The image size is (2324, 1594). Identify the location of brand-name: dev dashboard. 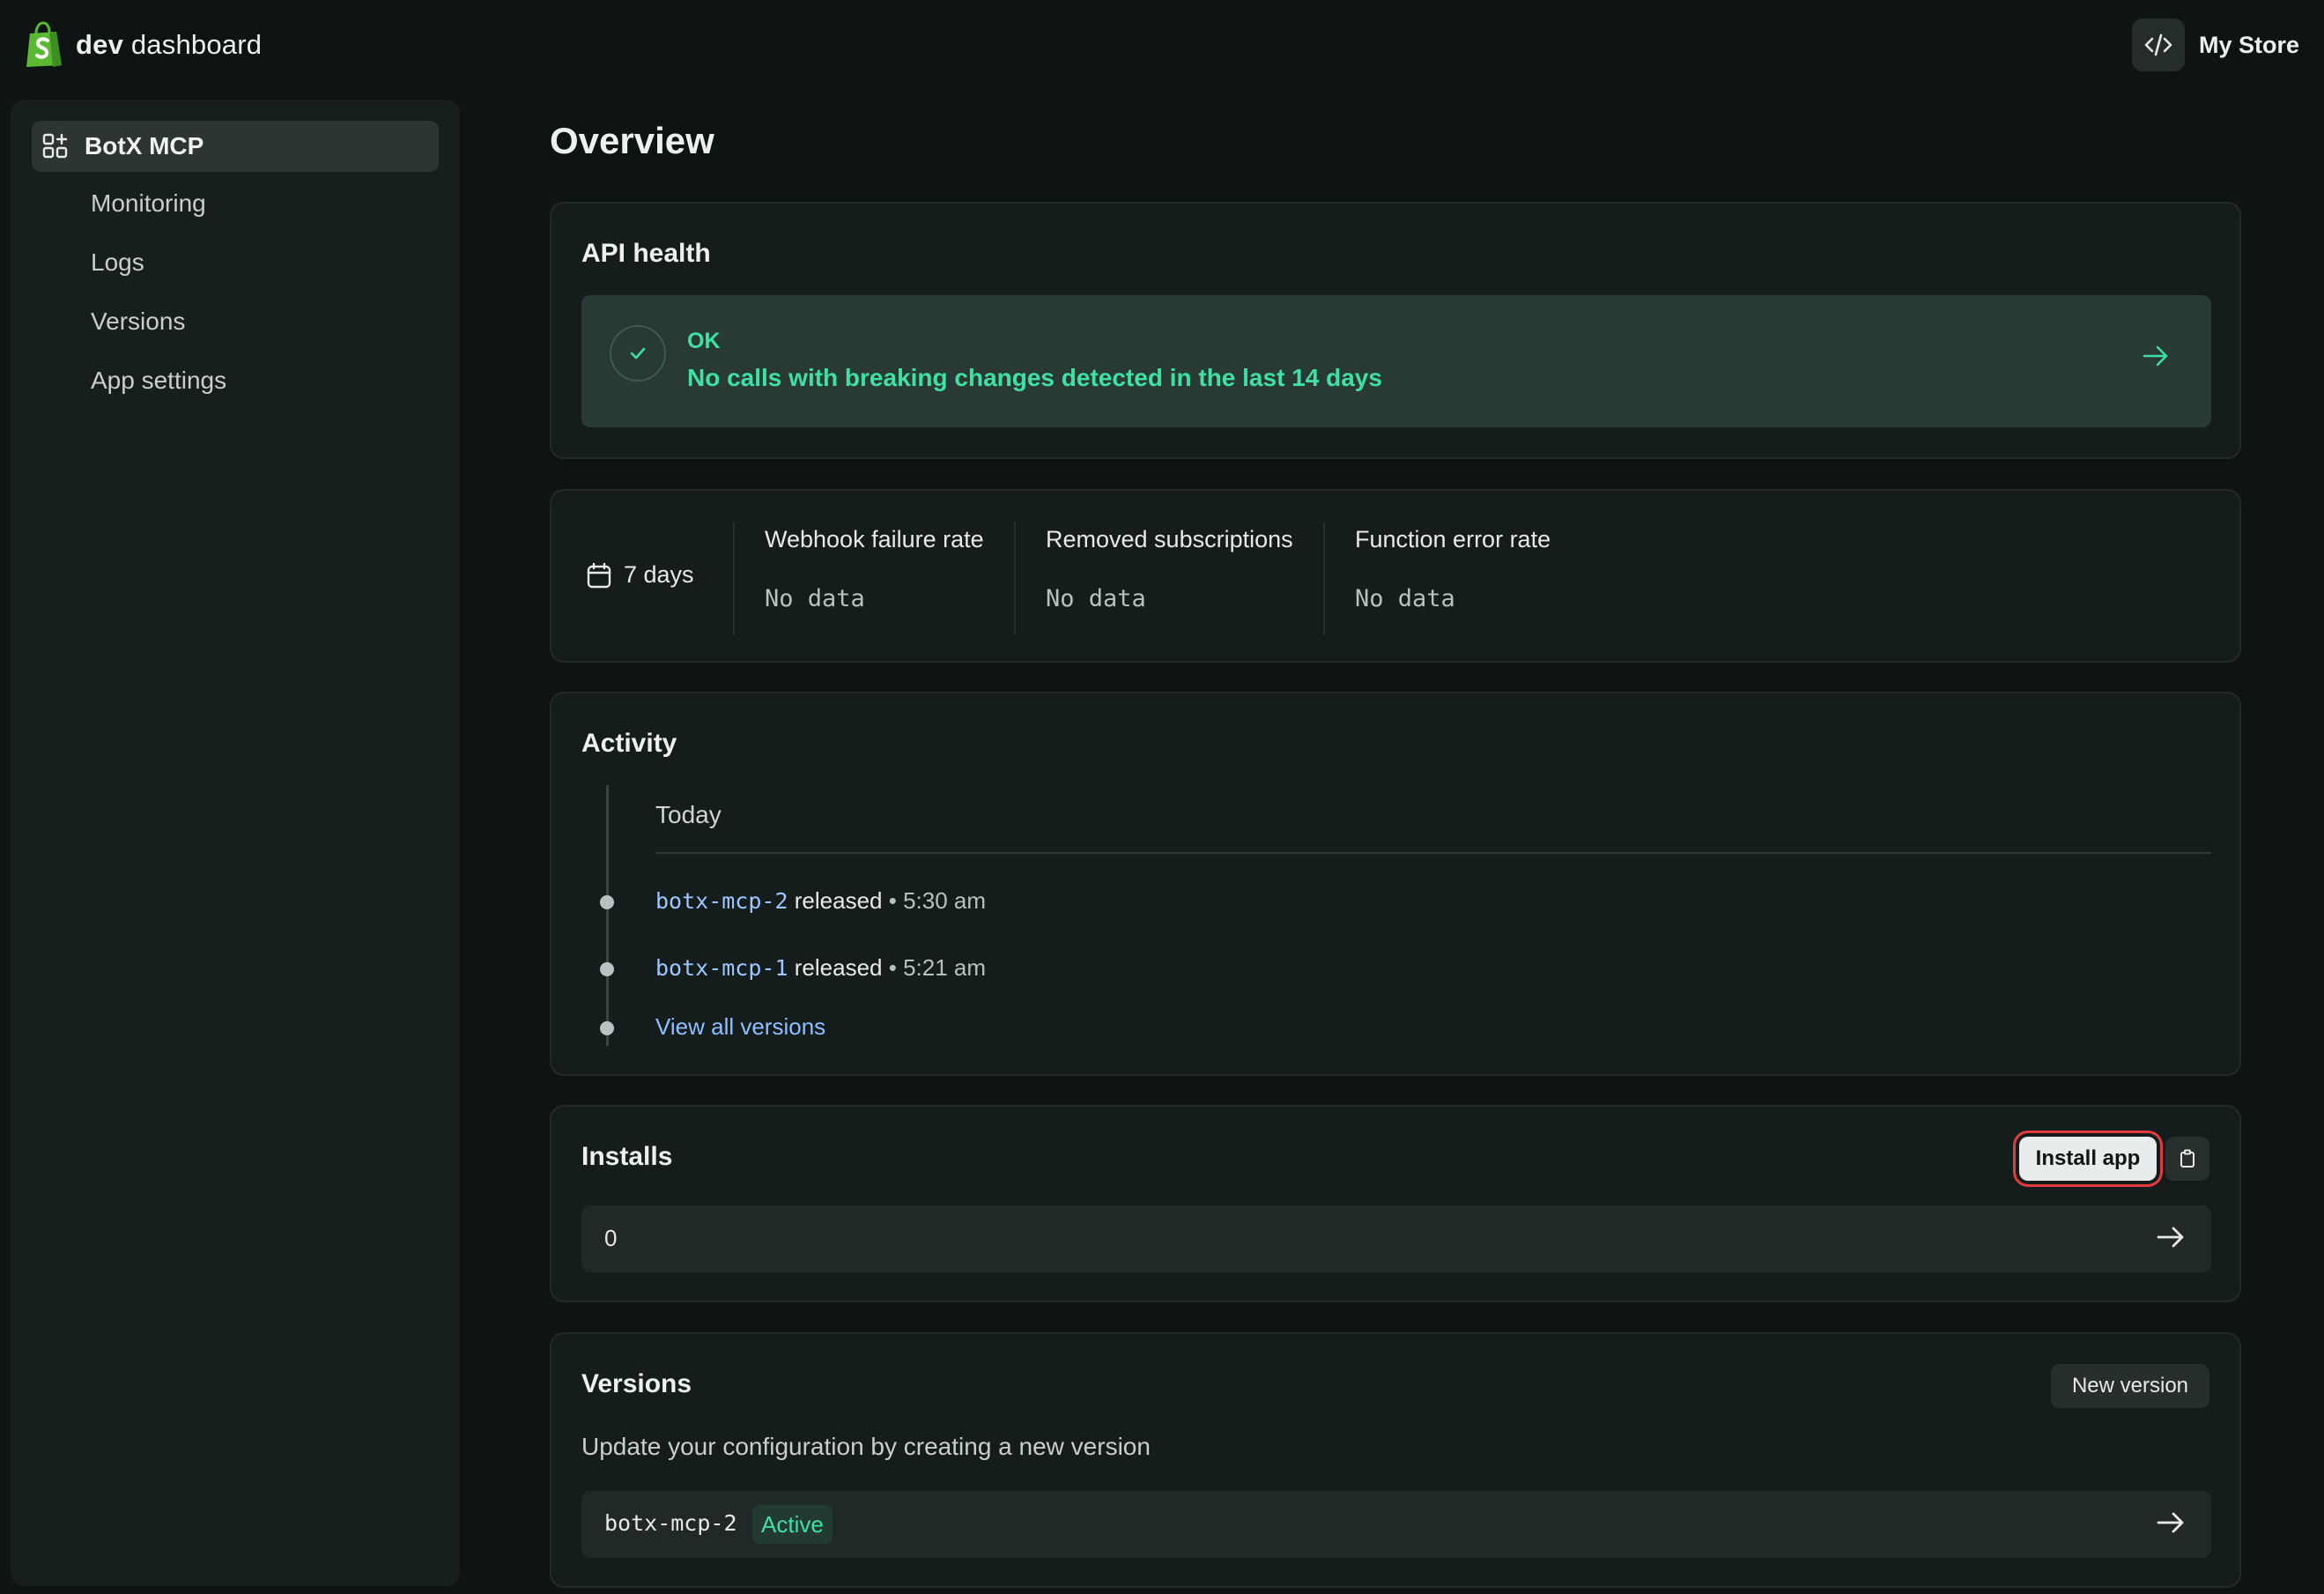
(169, 44).